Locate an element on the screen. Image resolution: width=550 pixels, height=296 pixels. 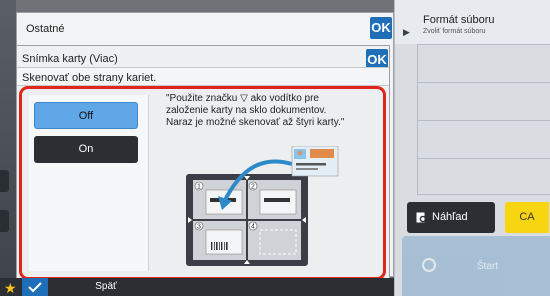
description-bar: Skenovať obe strany kariet. is located at coordinates (203, 76).